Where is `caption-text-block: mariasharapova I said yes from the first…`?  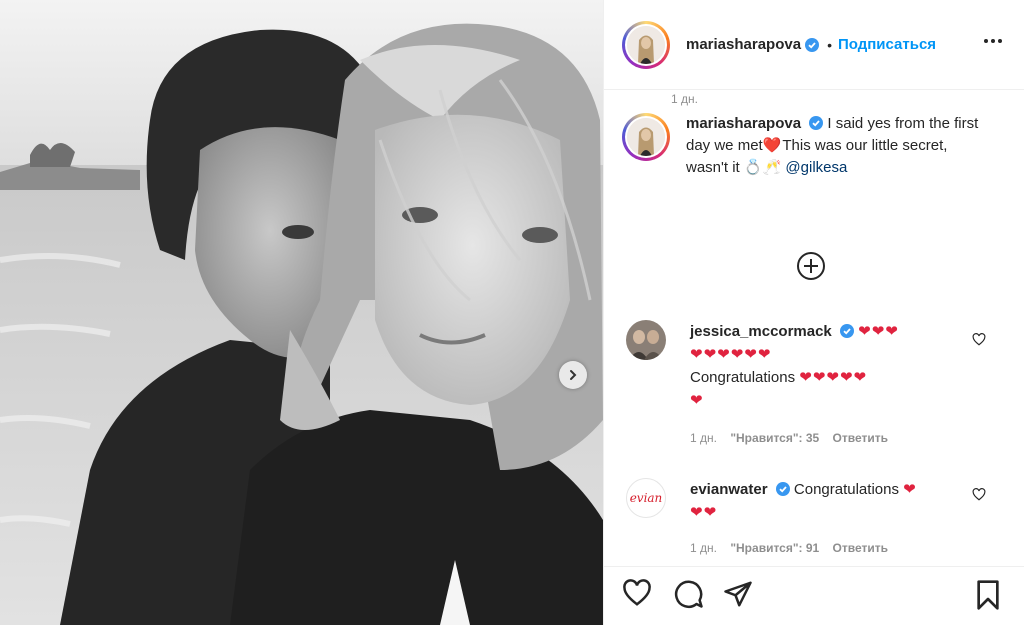 caption-text-block: mariasharapova I said yes from the first… is located at coordinates (836, 146).